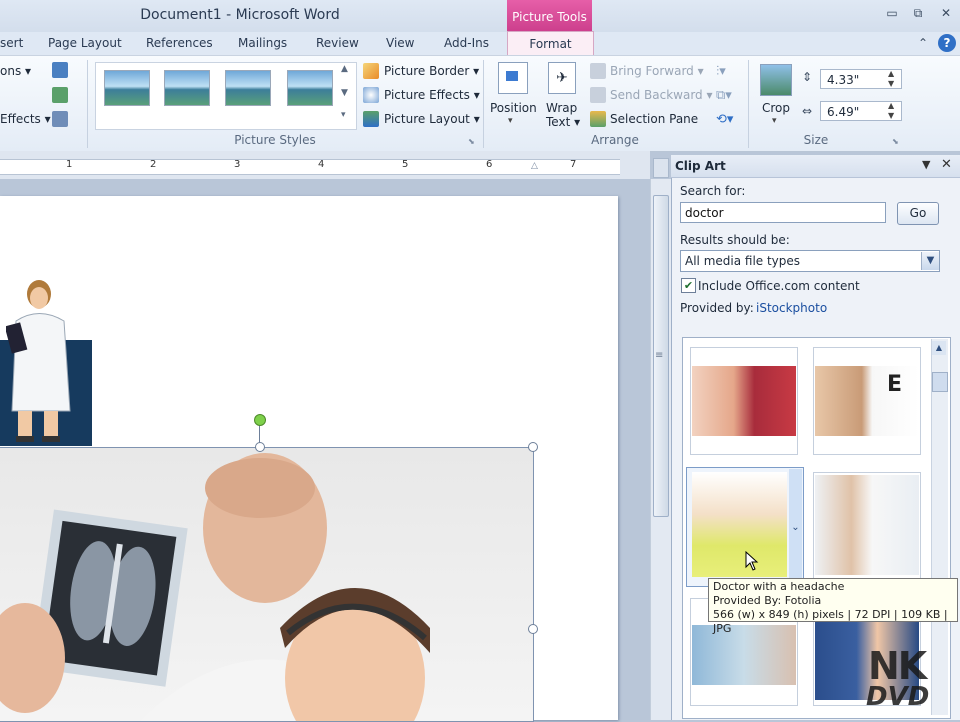 Image resolution: width=960 pixels, height=722 pixels. Describe the element at coordinates (337, 43) in the screenshot. I see `tab-review: Review` at that location.